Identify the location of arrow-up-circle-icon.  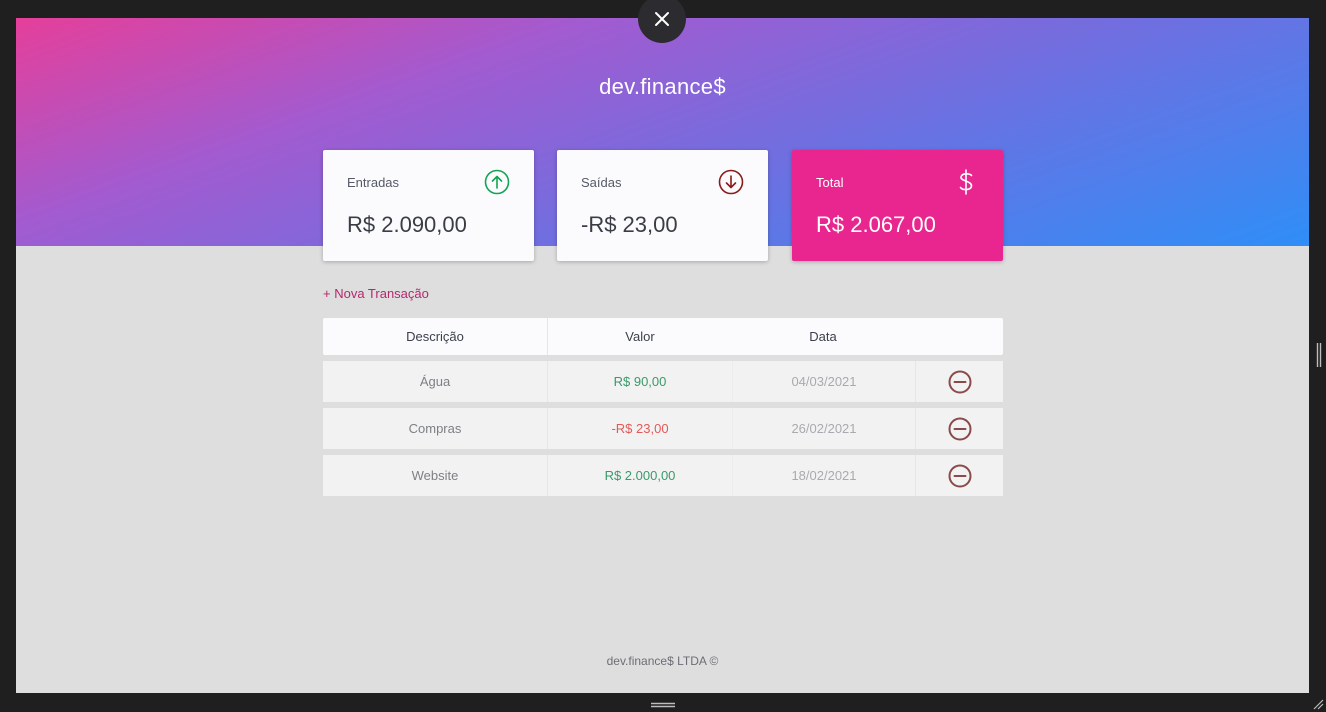
(497, 182).